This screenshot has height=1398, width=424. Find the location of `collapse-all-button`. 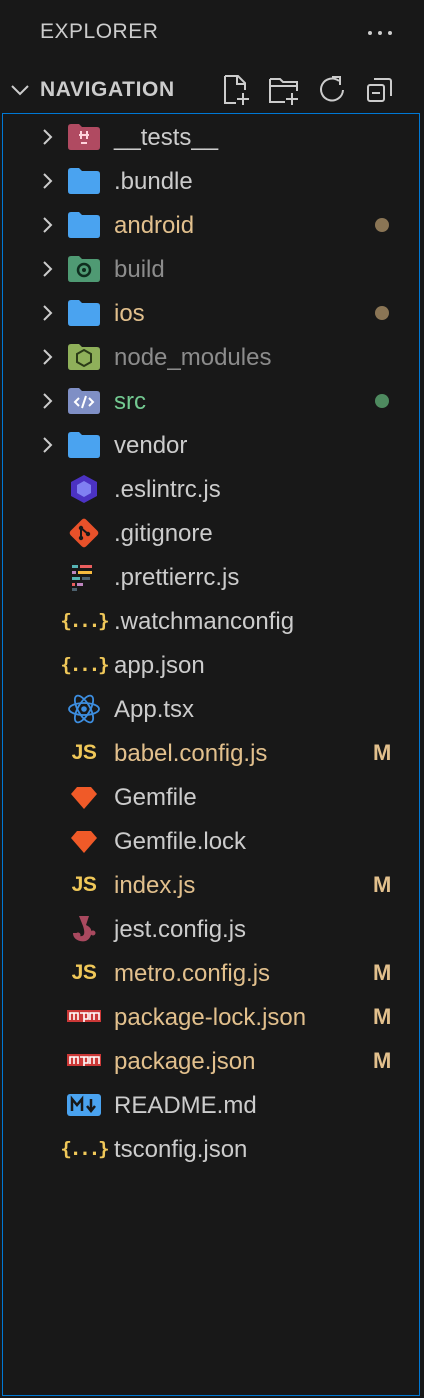

collapse-all-button is located at coordinates (380, 90).